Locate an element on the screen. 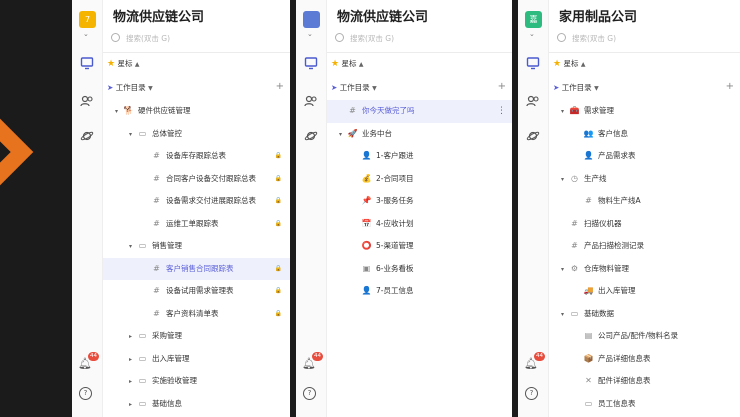 Image resolution: width=740 pixels, height=417 pixels. tree-item: ▸ ▭ 基础信息 is located at coordinates (196, 404).